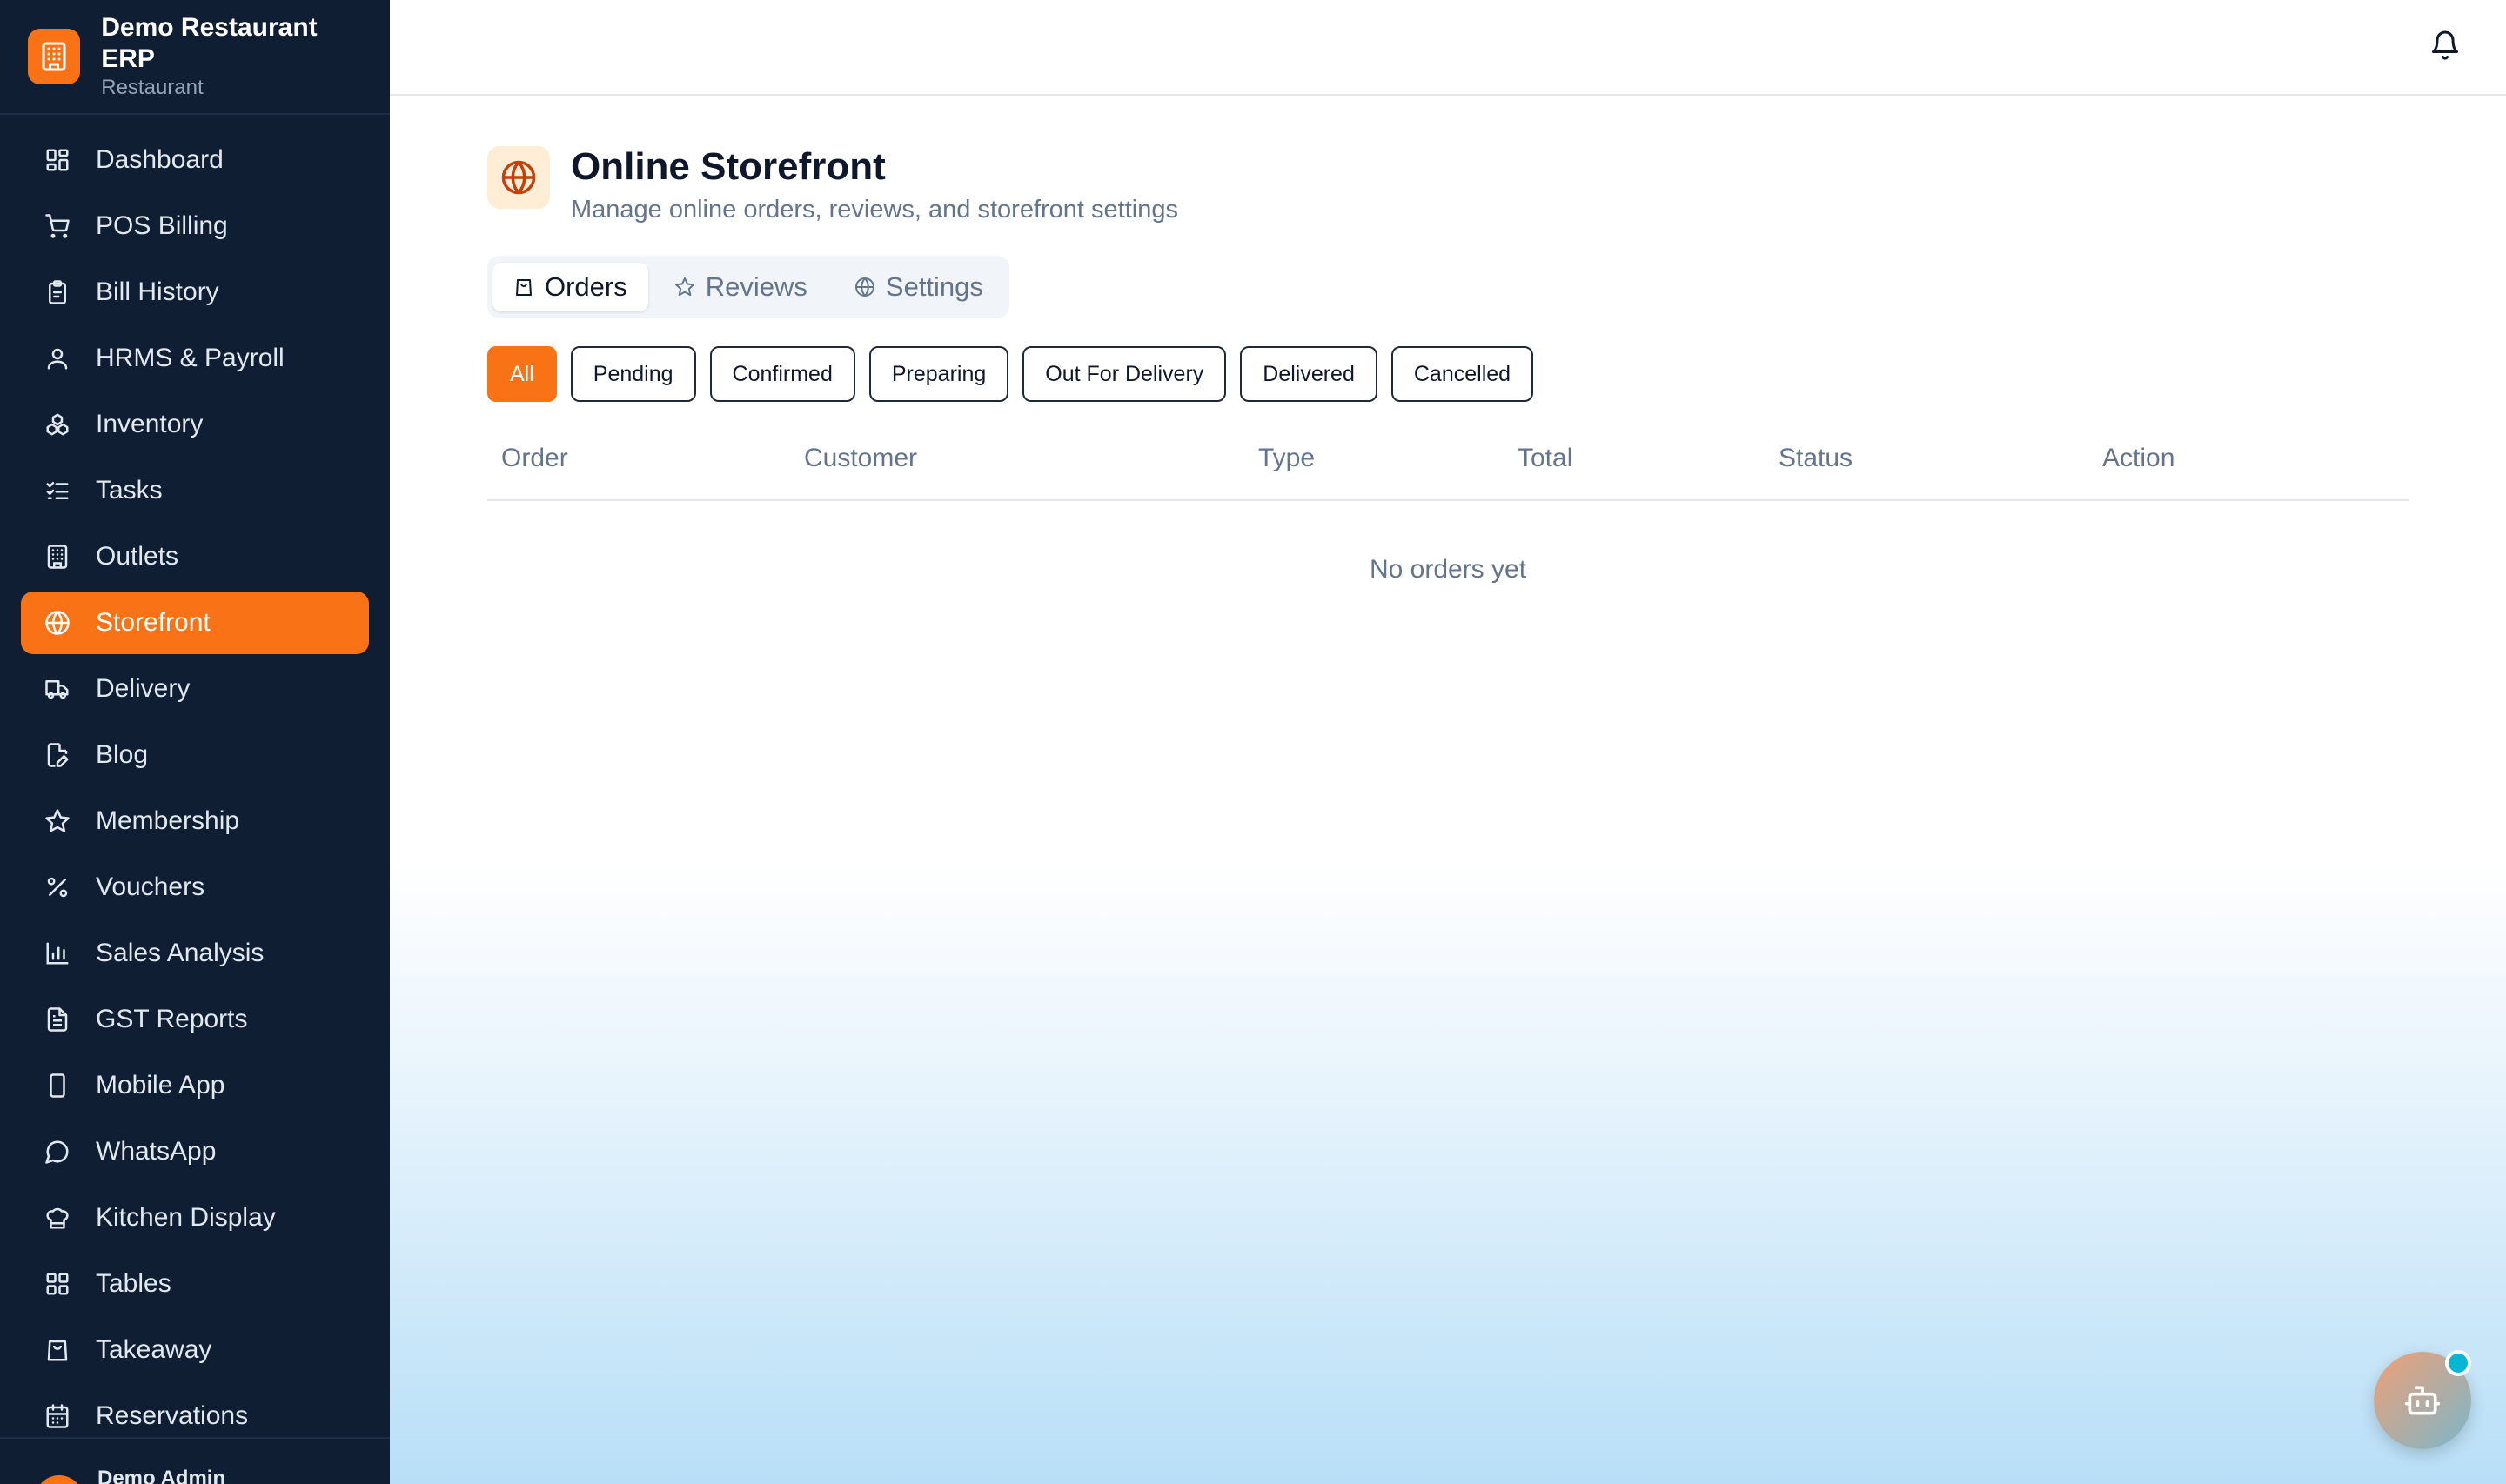 The width and height of the screenshot is (2506, 1484). I want to click on tab-label: Settings, so click(934, 287).